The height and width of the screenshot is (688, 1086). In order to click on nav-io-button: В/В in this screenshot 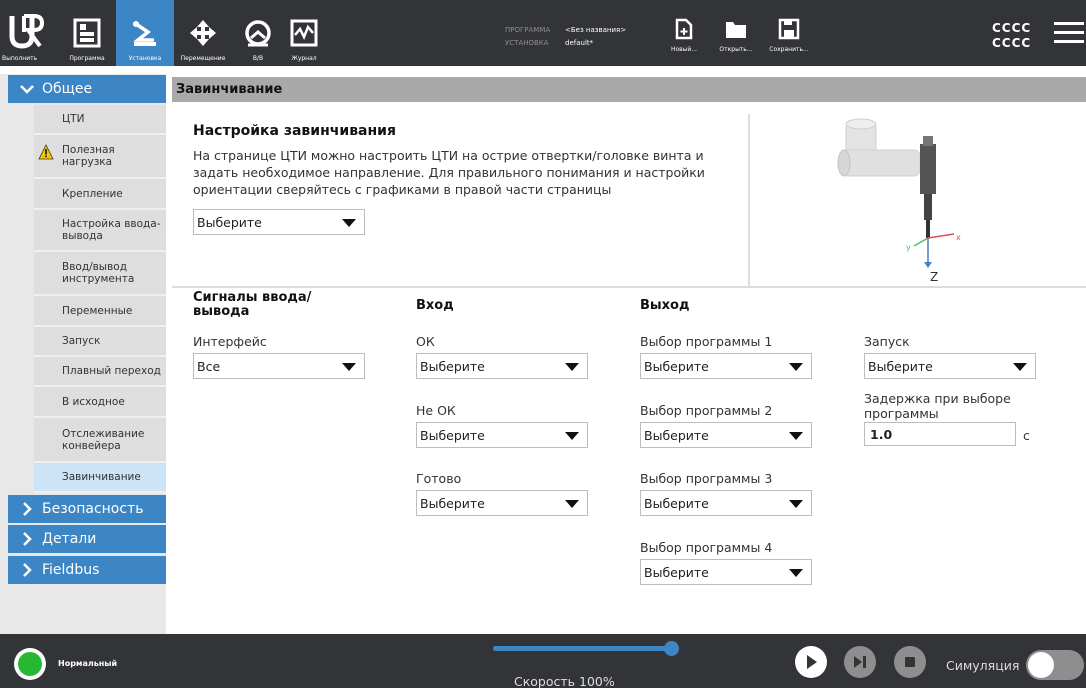, I will do `click(258, 33)`.